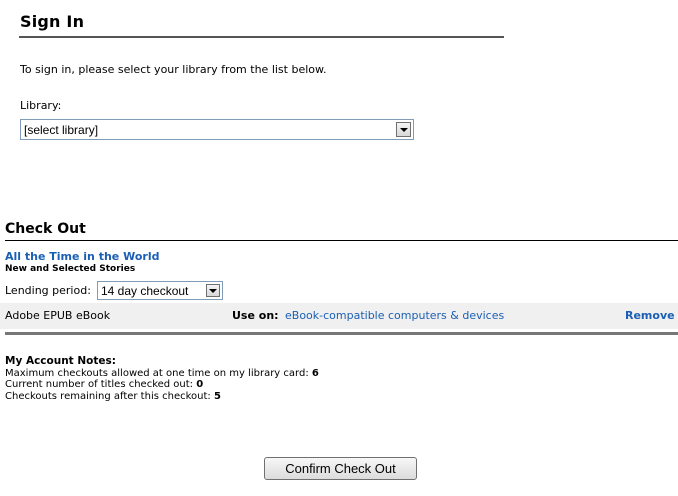 Image resolution: width=678 pixels, height=496 pixels. I want to click on library-select: [select library], so click(217, 129).